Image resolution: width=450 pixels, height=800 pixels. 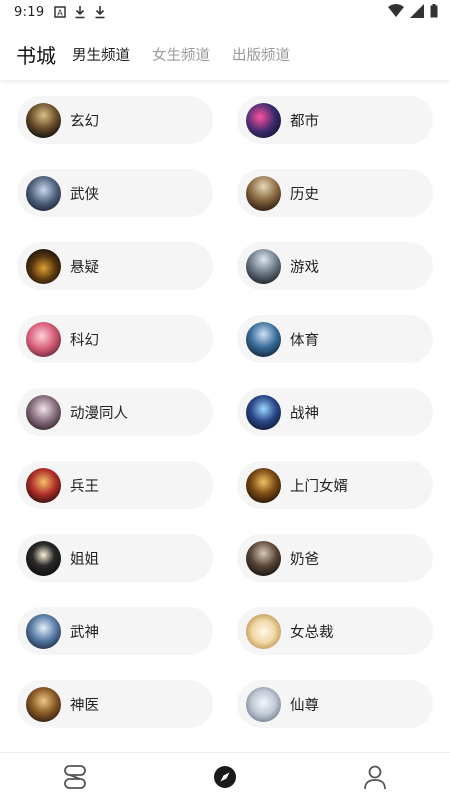 What do you see at coordinates (434, 11) in the screenshot?
I see `battery-icon` at bounding box center [434, 11].